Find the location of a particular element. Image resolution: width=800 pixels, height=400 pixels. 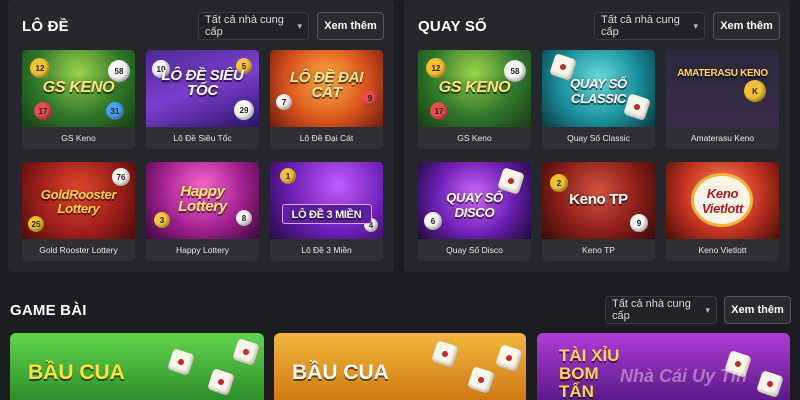

game-name: Lô Đề Siêu Tốc is located at coordinates (202, 138).